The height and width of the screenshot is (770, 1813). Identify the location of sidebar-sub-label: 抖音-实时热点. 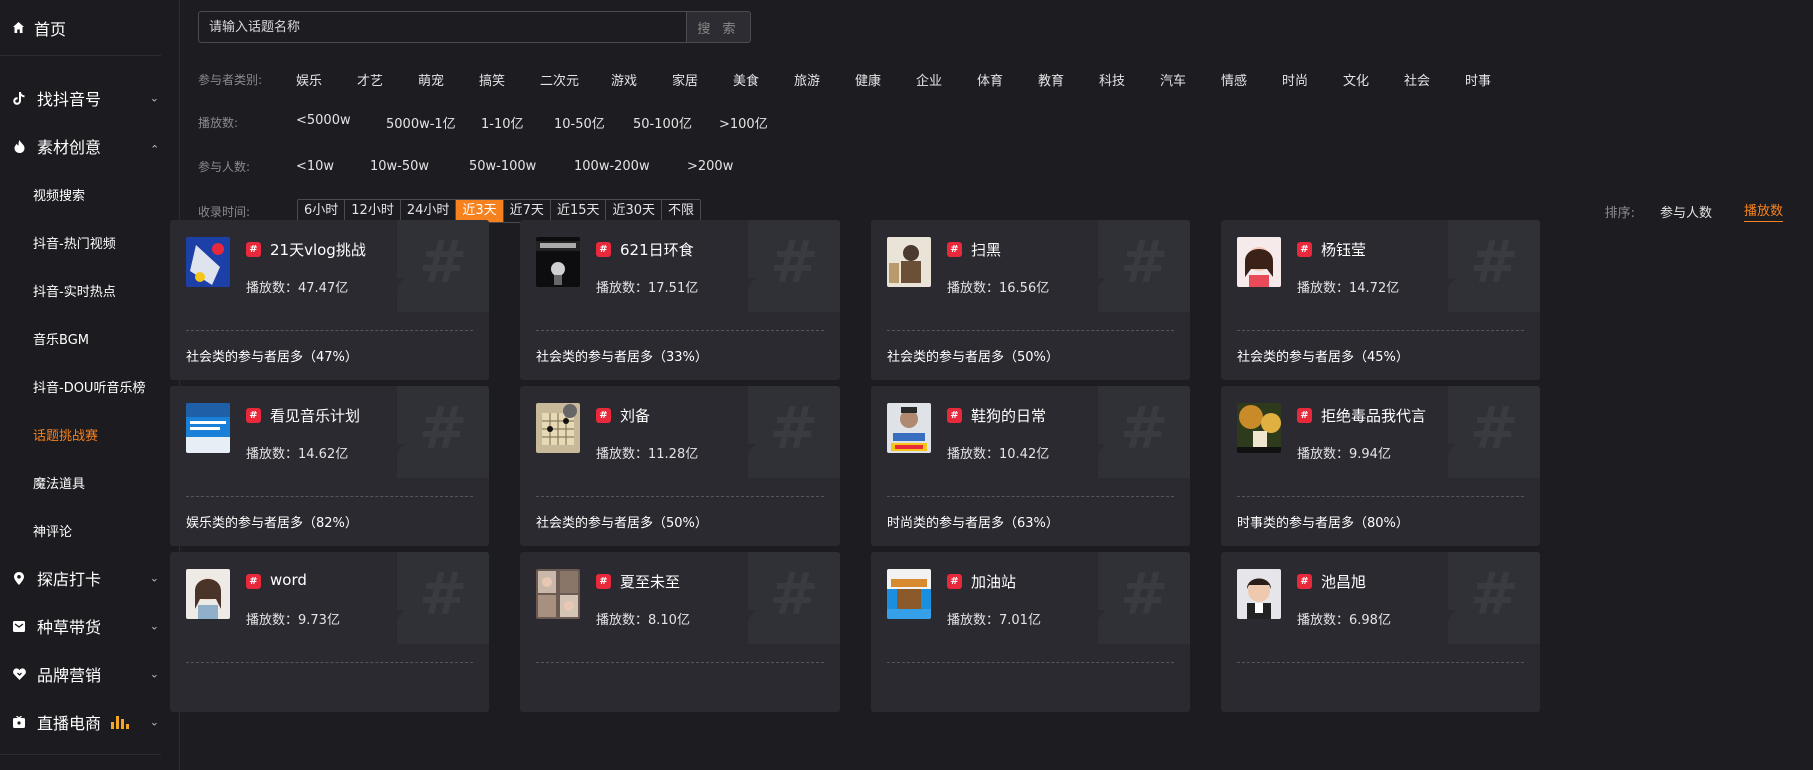
(74, 292).